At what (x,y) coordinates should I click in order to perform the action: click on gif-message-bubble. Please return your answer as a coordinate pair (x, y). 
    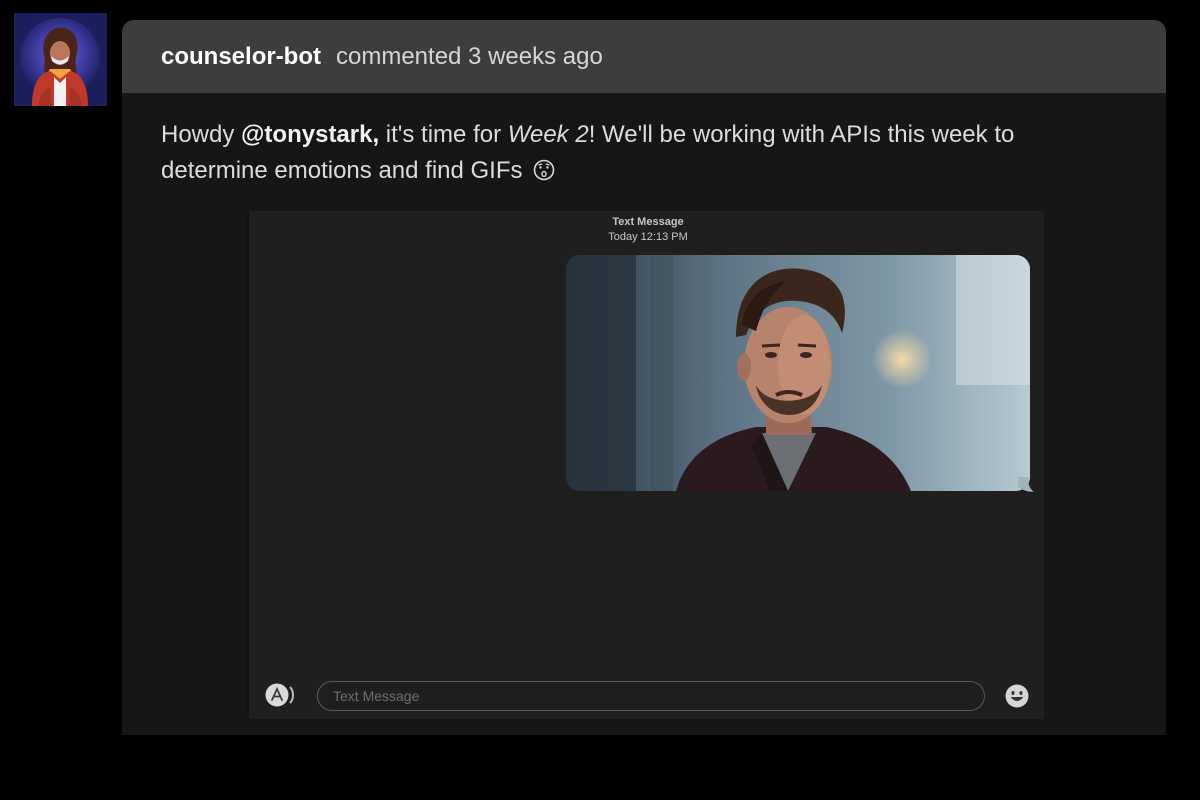
    Looking at the image, I should click on (798, 373).